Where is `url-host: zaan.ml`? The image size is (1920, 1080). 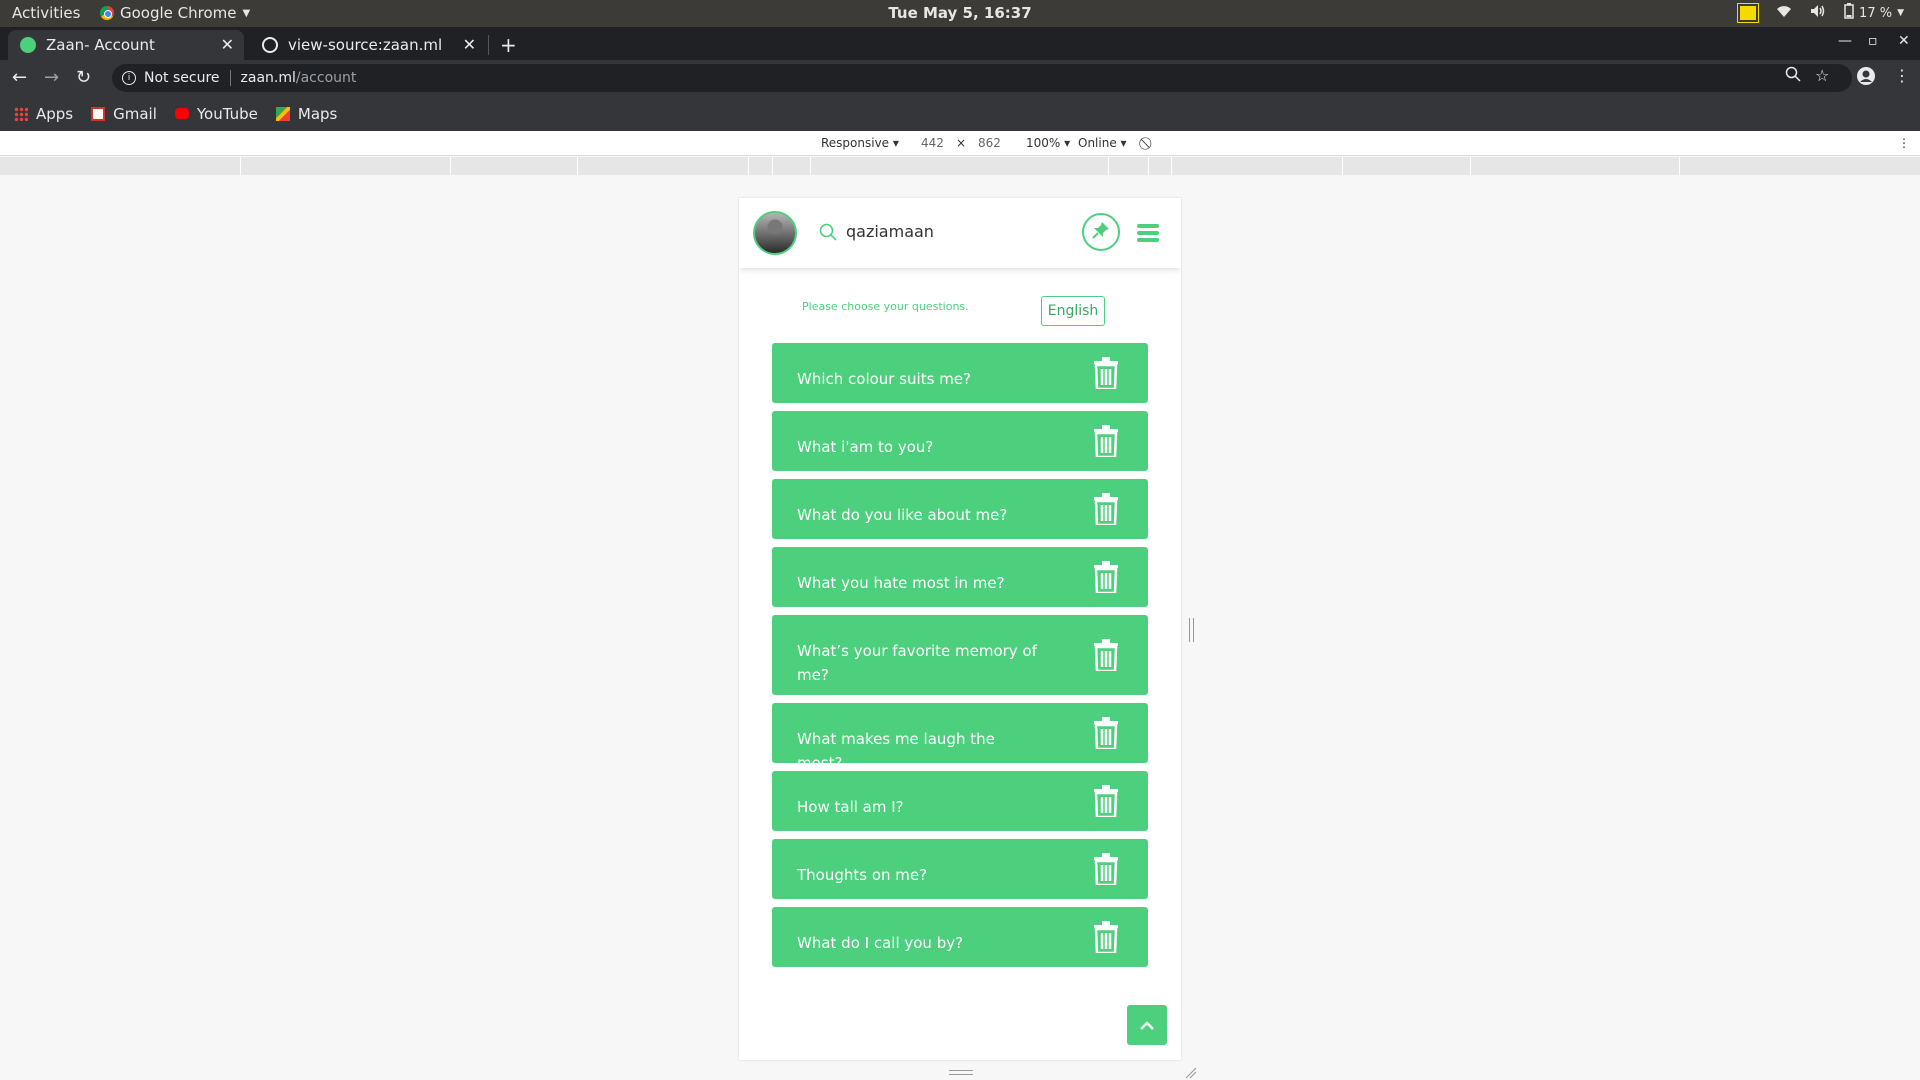
url-host: zaan.ml is located at coordinates (268, 78).